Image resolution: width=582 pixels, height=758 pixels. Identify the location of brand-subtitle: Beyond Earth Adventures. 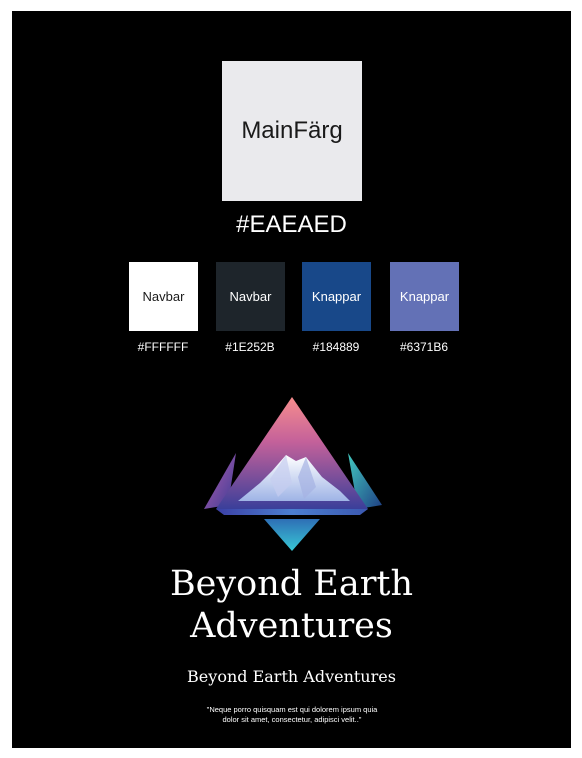
(291, 676).